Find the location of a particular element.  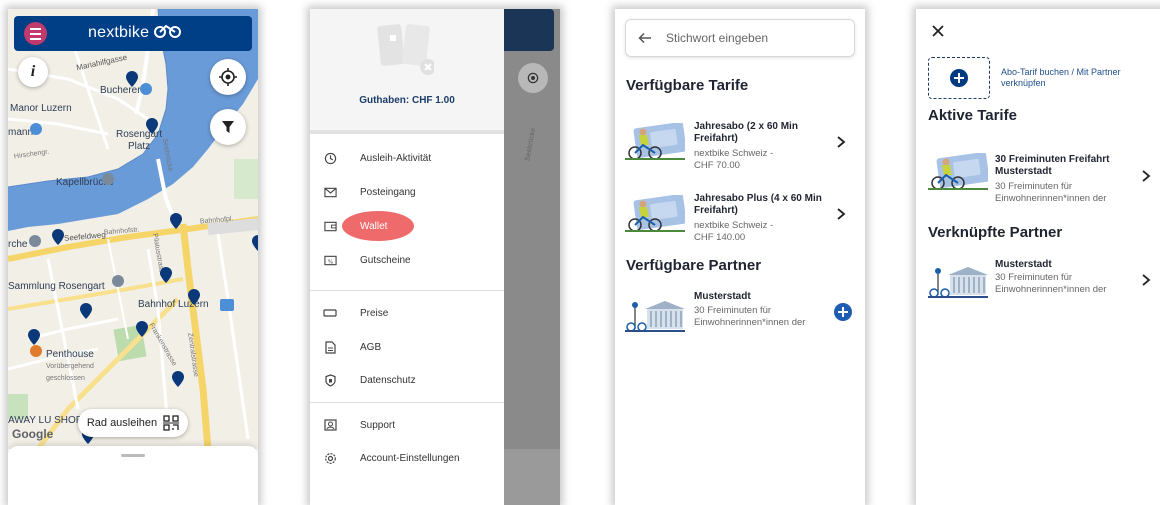

bottom-sheet is located at coordinates (133, 475).